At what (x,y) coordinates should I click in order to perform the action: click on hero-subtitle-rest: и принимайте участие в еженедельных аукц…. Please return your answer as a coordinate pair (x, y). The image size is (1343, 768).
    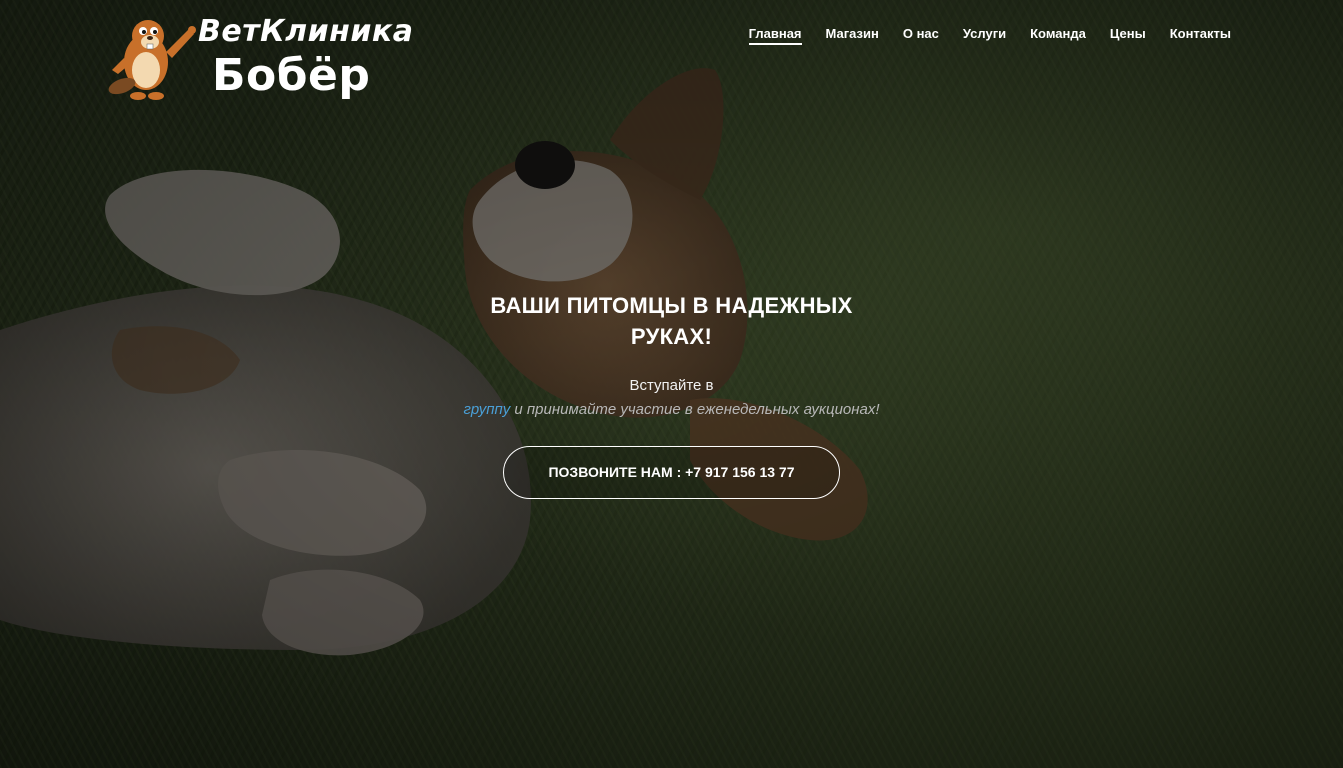
    Looking at the image, I should click on (695, 409).